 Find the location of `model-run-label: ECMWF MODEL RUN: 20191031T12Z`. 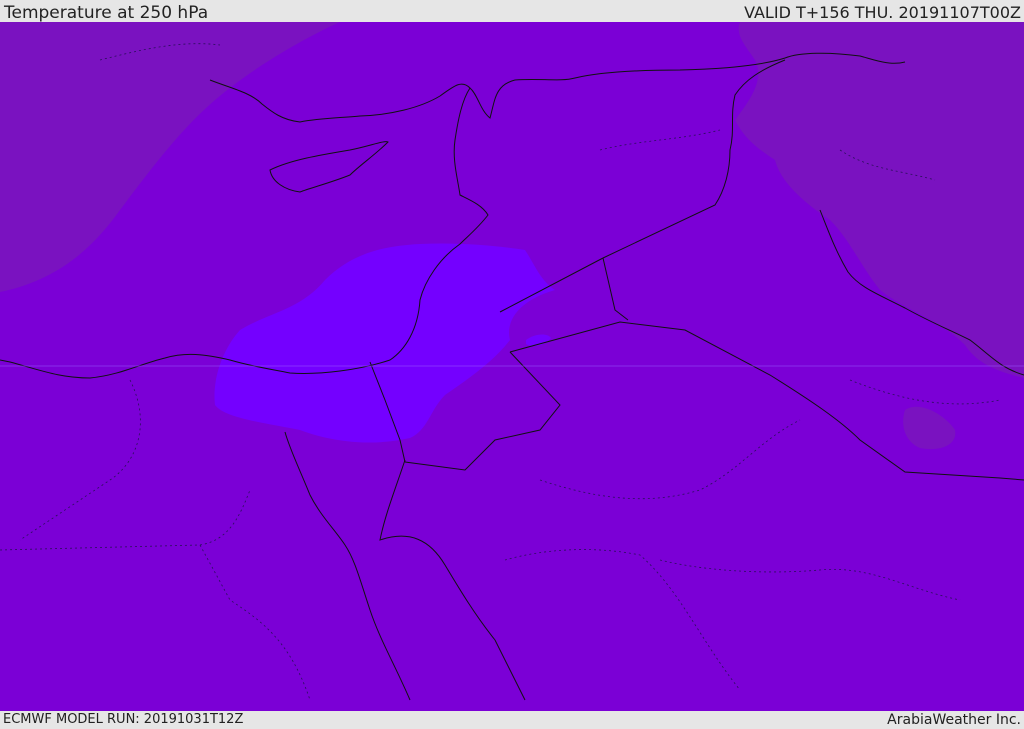

model-run-label: ECMWF MODEL RUN: 20191031T12Z is located at coordinates (123, 719).